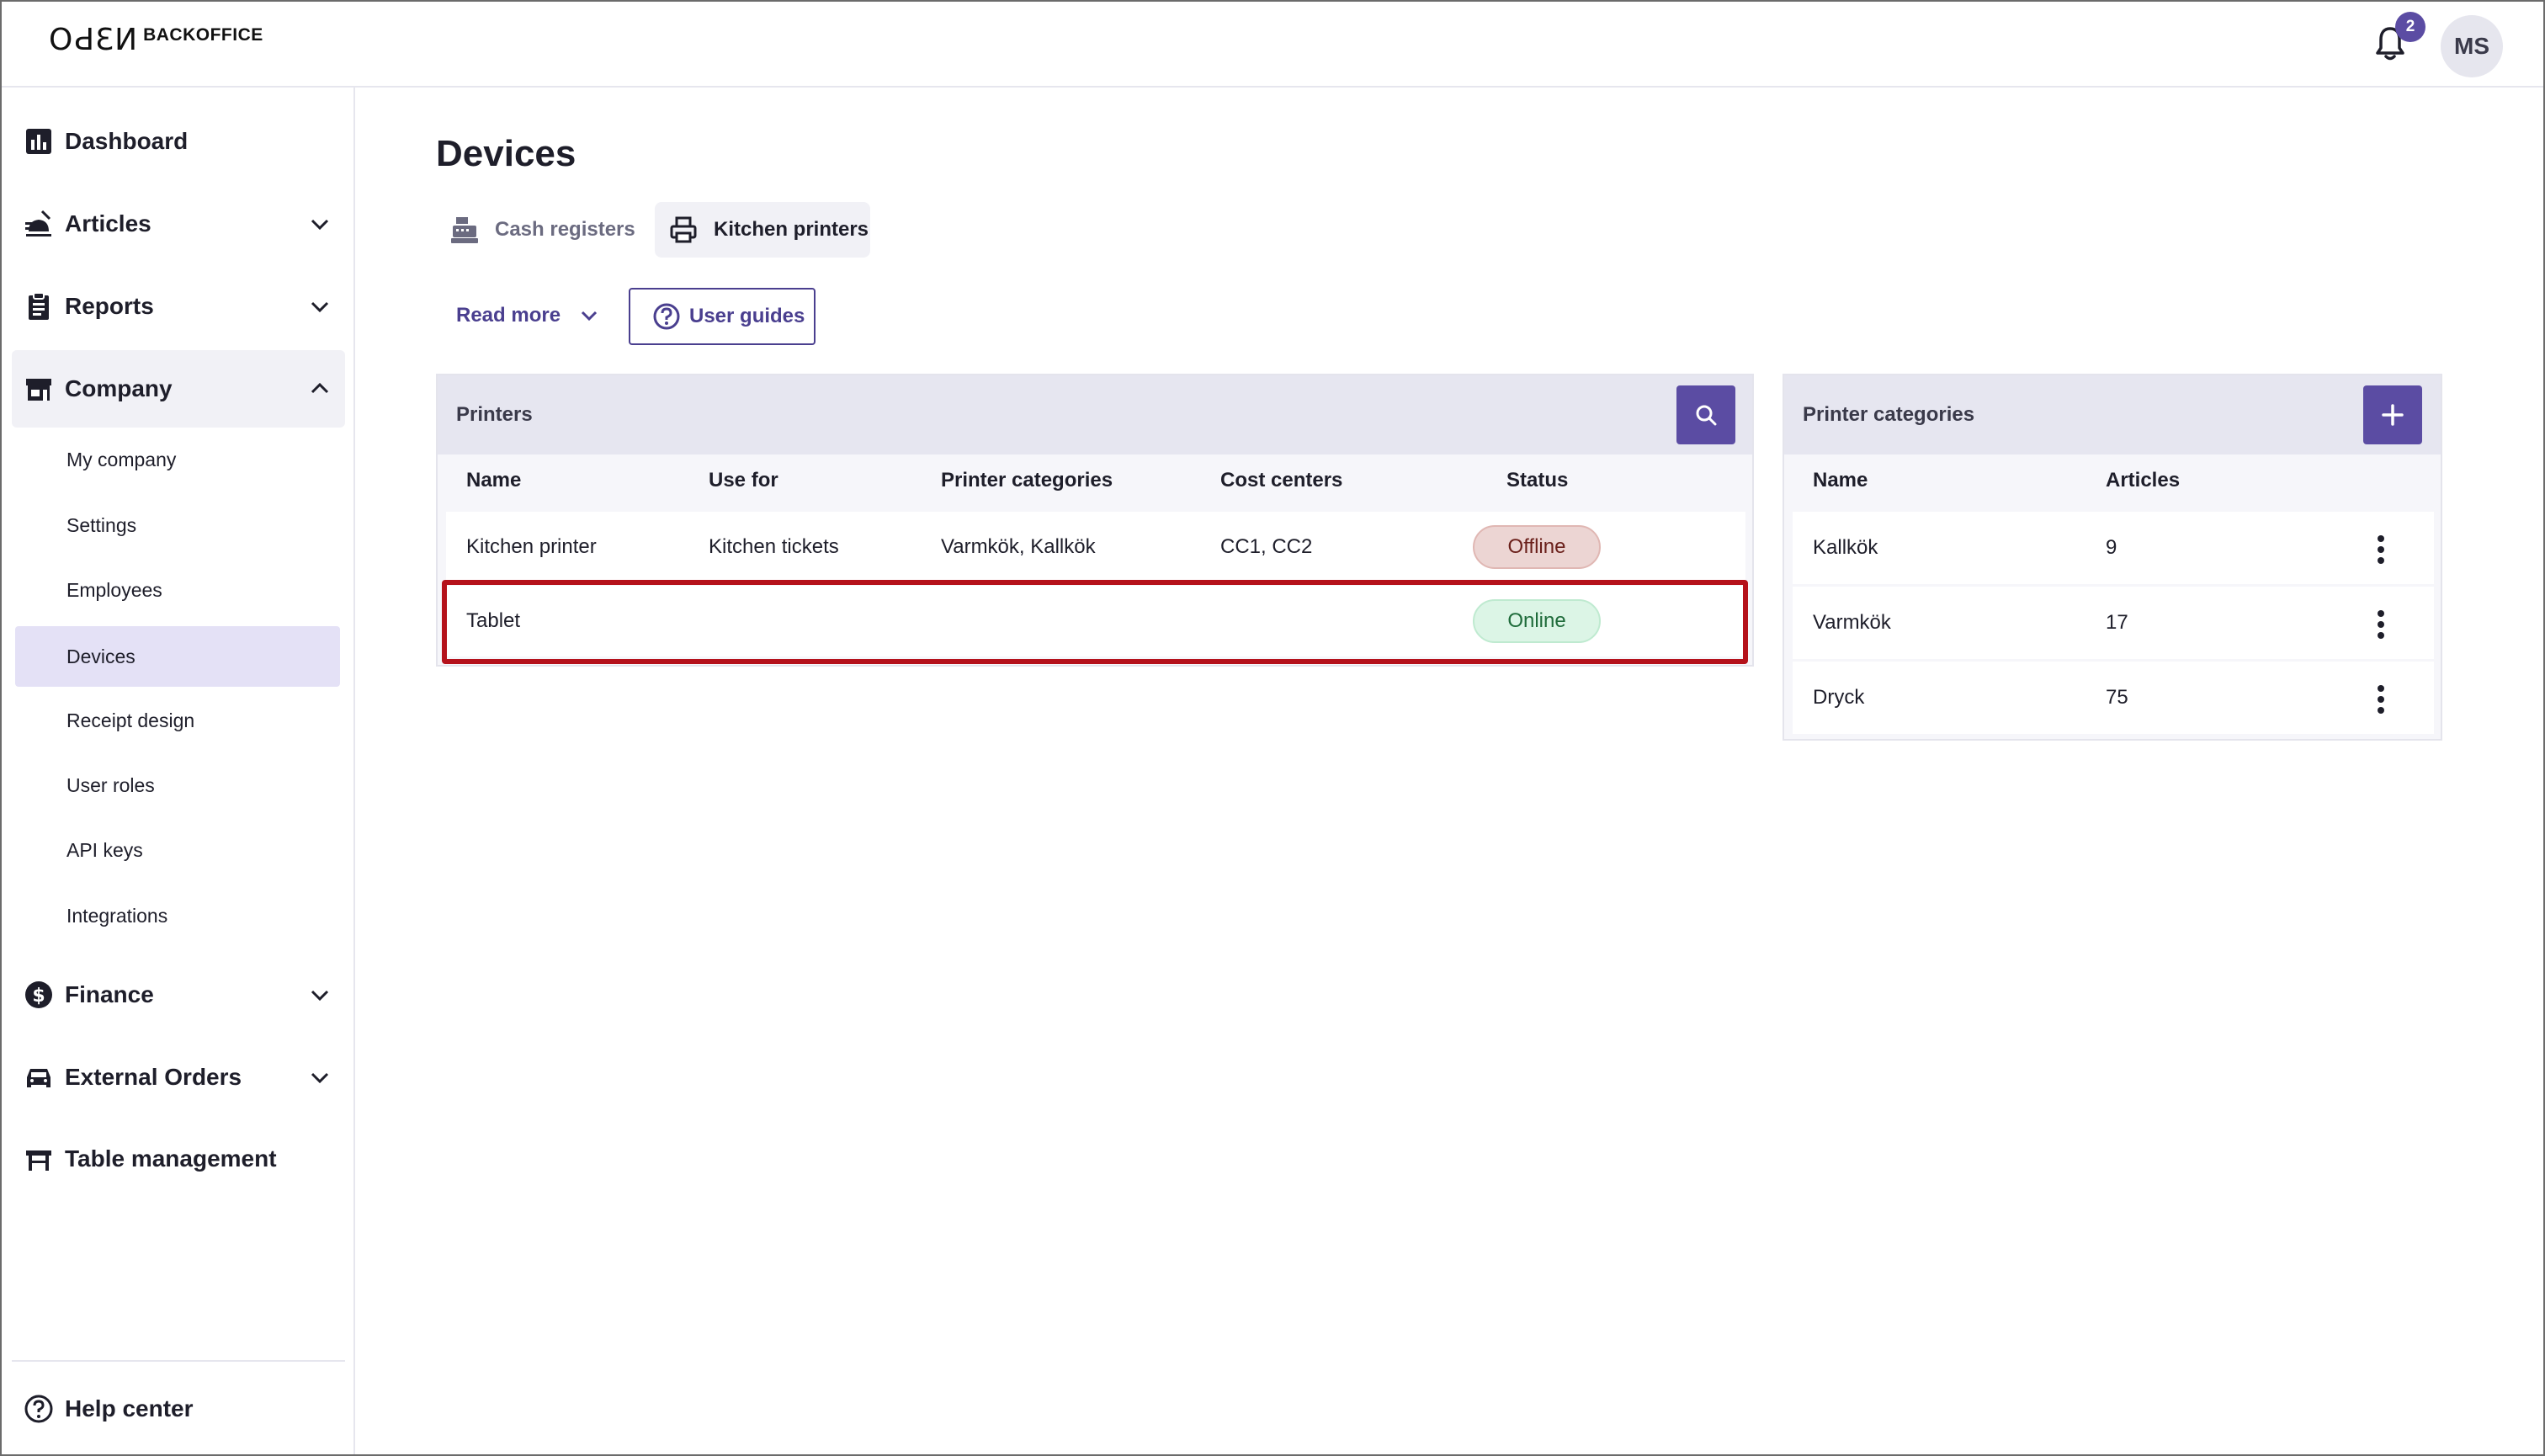 This screenshot has height=1456, width=2545. I want to click on tab-cash-registers: Cash registers, so click(537, 230).